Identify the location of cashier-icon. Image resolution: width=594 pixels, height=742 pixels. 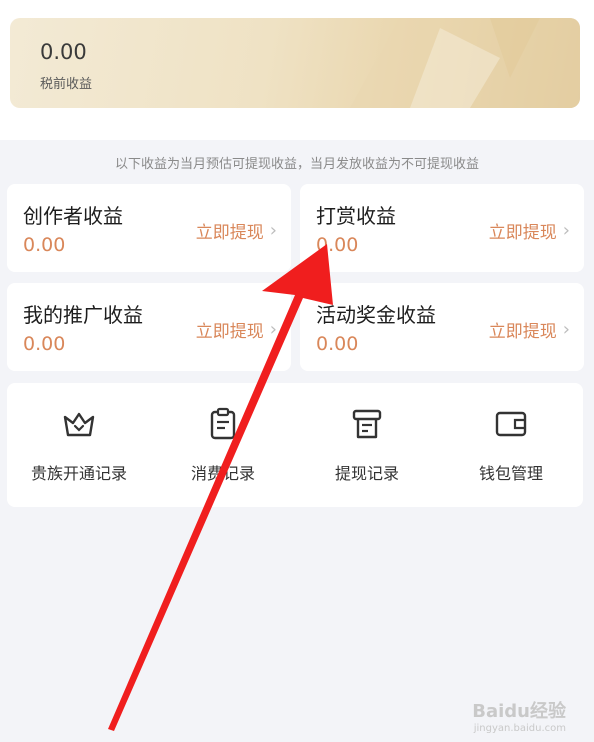
(367, 424).